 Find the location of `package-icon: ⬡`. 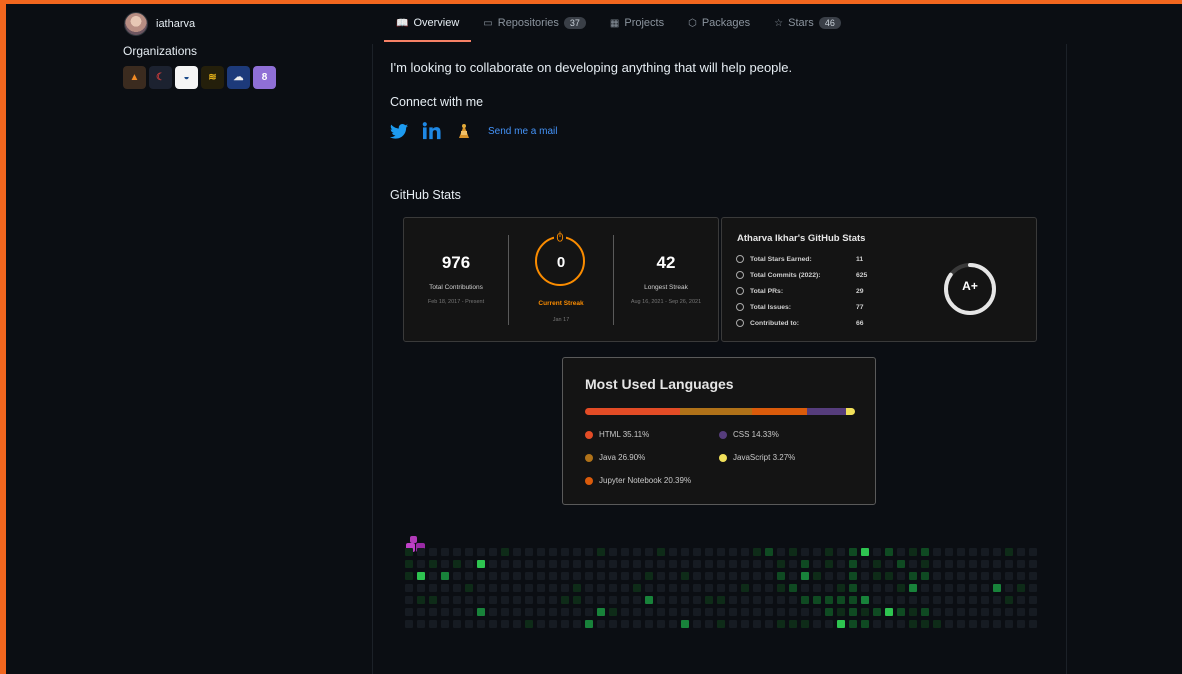

package-icon: ⬡ is located at coordinates (692, 23).